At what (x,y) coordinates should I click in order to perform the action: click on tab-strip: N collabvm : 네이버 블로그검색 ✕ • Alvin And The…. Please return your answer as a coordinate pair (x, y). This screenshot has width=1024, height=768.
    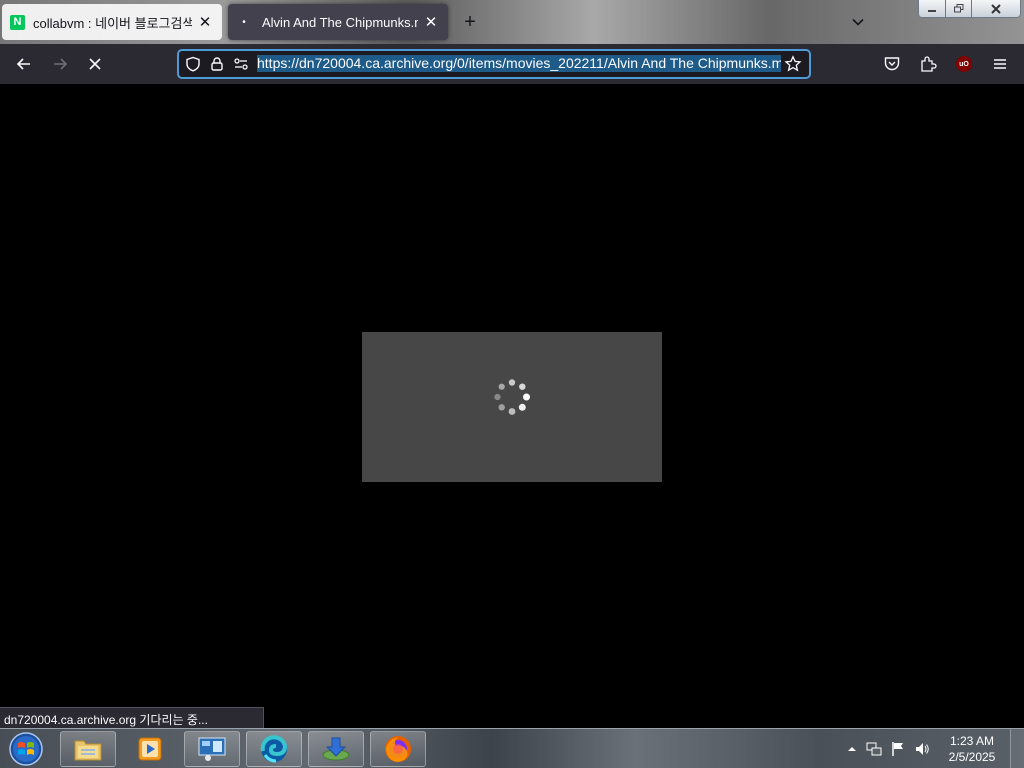
    Looking at the image, I should click on (512, 22).